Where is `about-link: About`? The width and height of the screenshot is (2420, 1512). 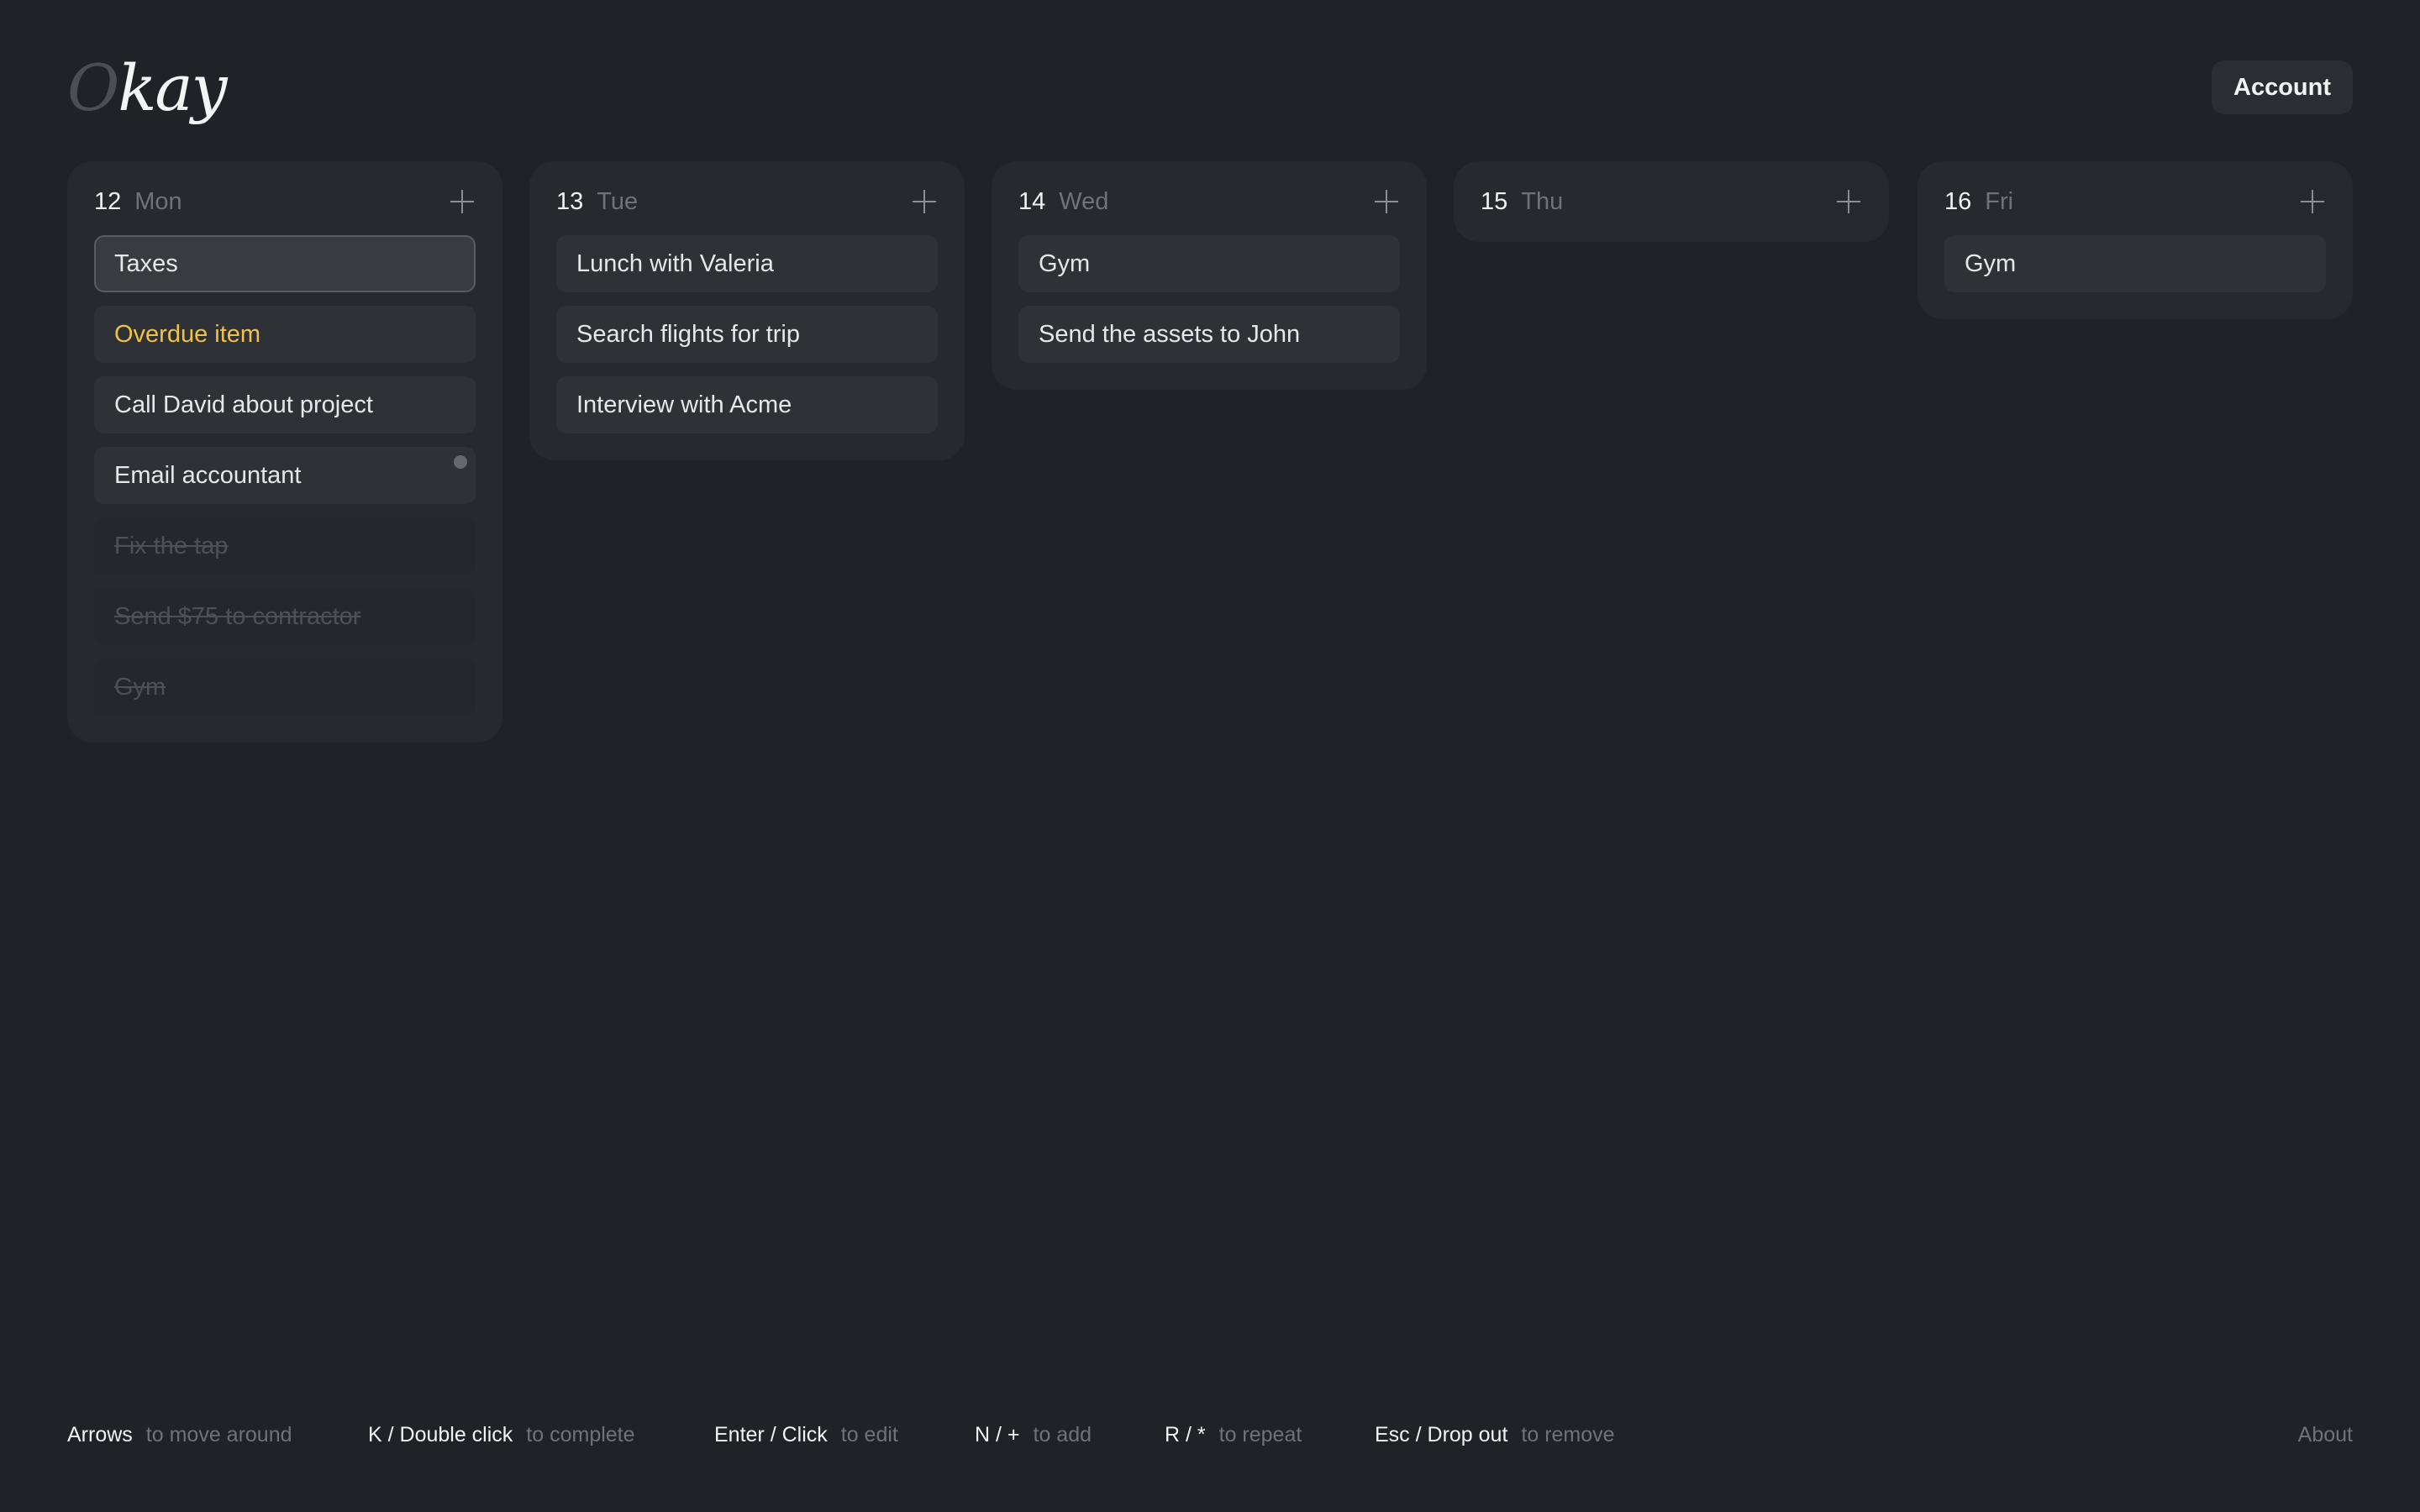 about-link: About is located at coordinates (2326, 1435).